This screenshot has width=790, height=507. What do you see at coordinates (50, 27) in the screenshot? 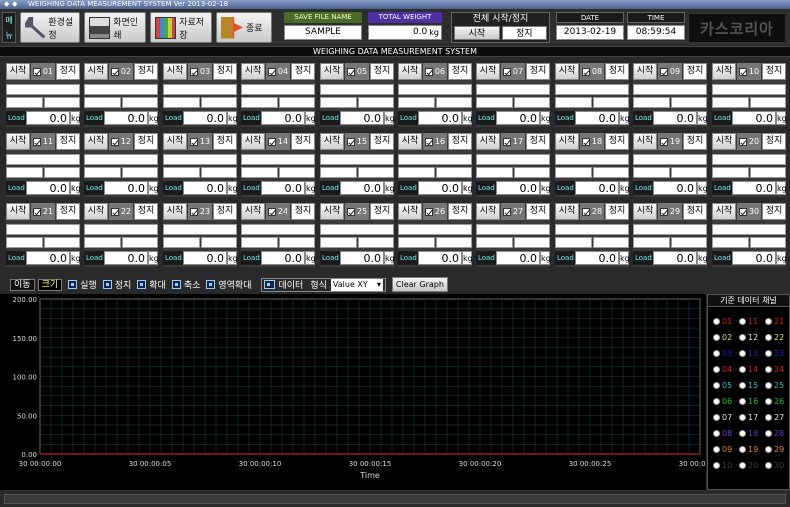
I see `settings-button: 환경설정` at bounding box center [50, 27].